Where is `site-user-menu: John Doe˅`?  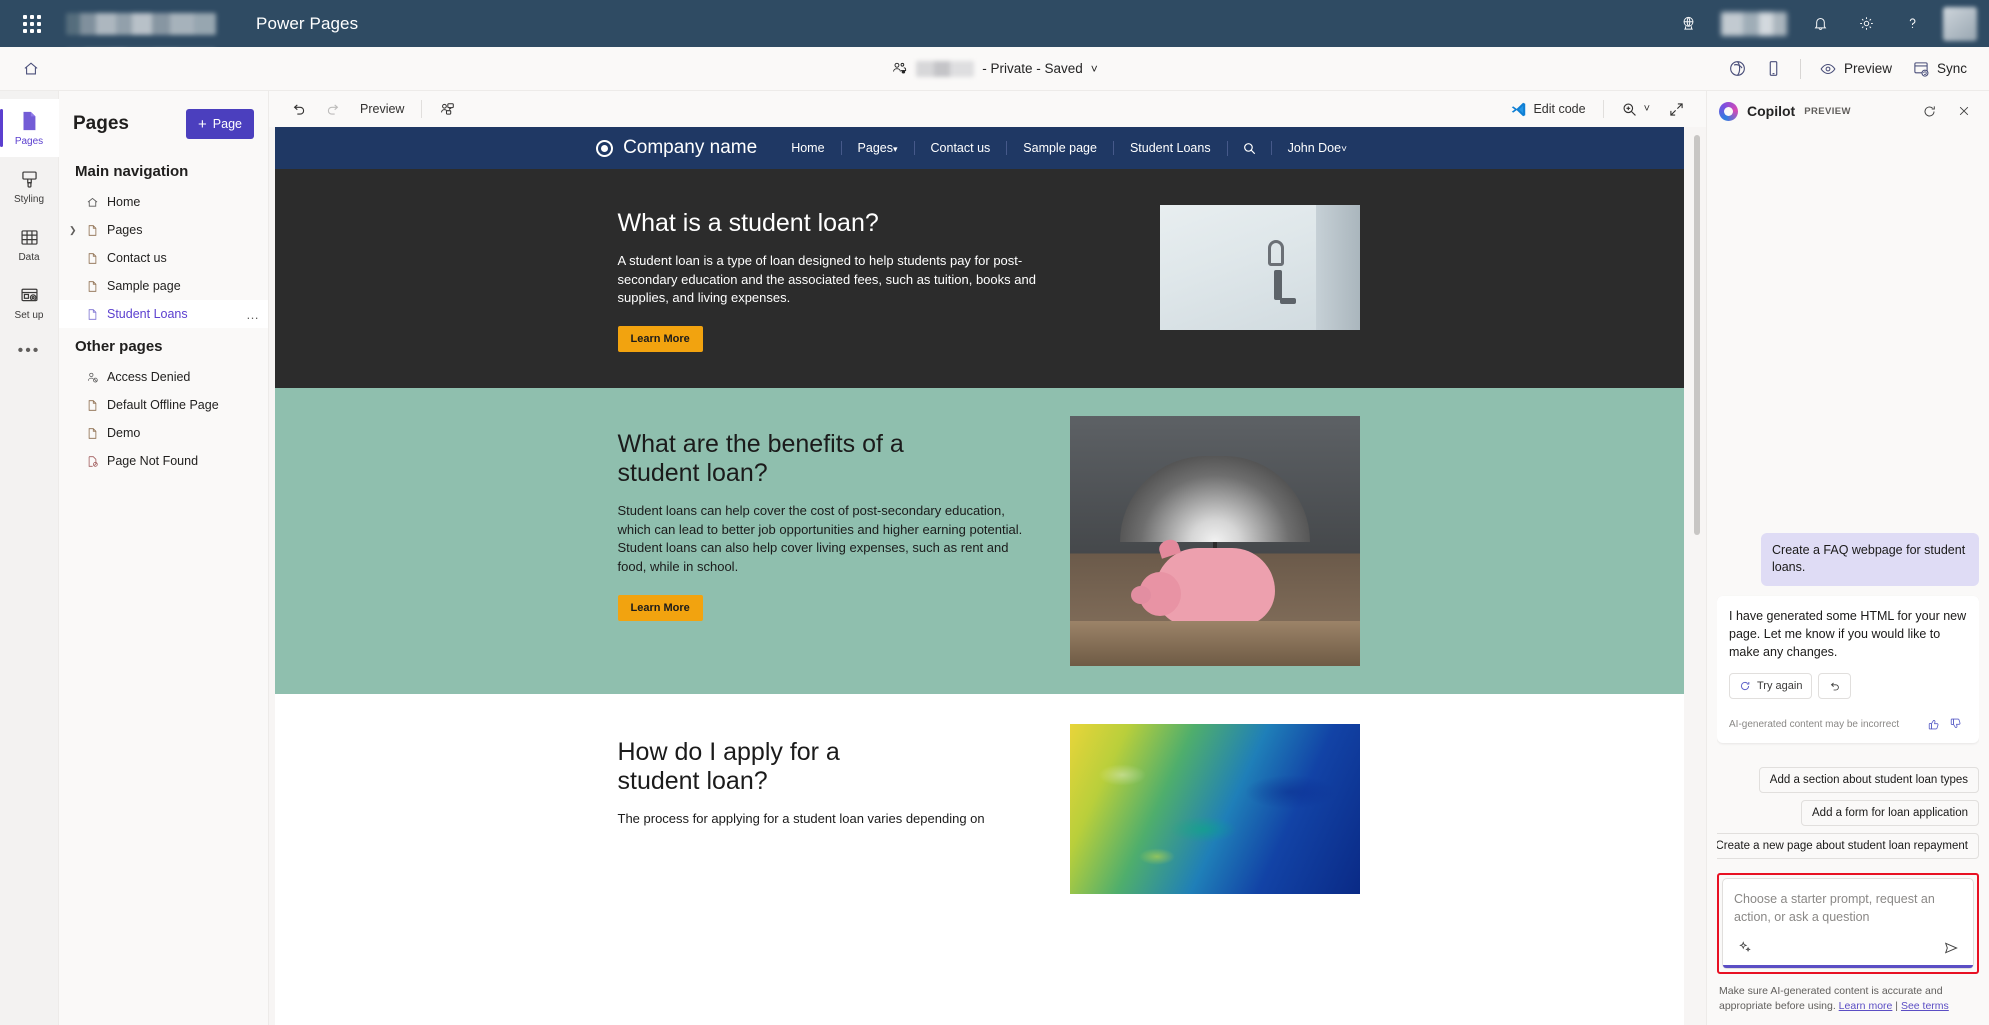 site-user-menu: John Doe˅ is located at coordinates (1316, 148).